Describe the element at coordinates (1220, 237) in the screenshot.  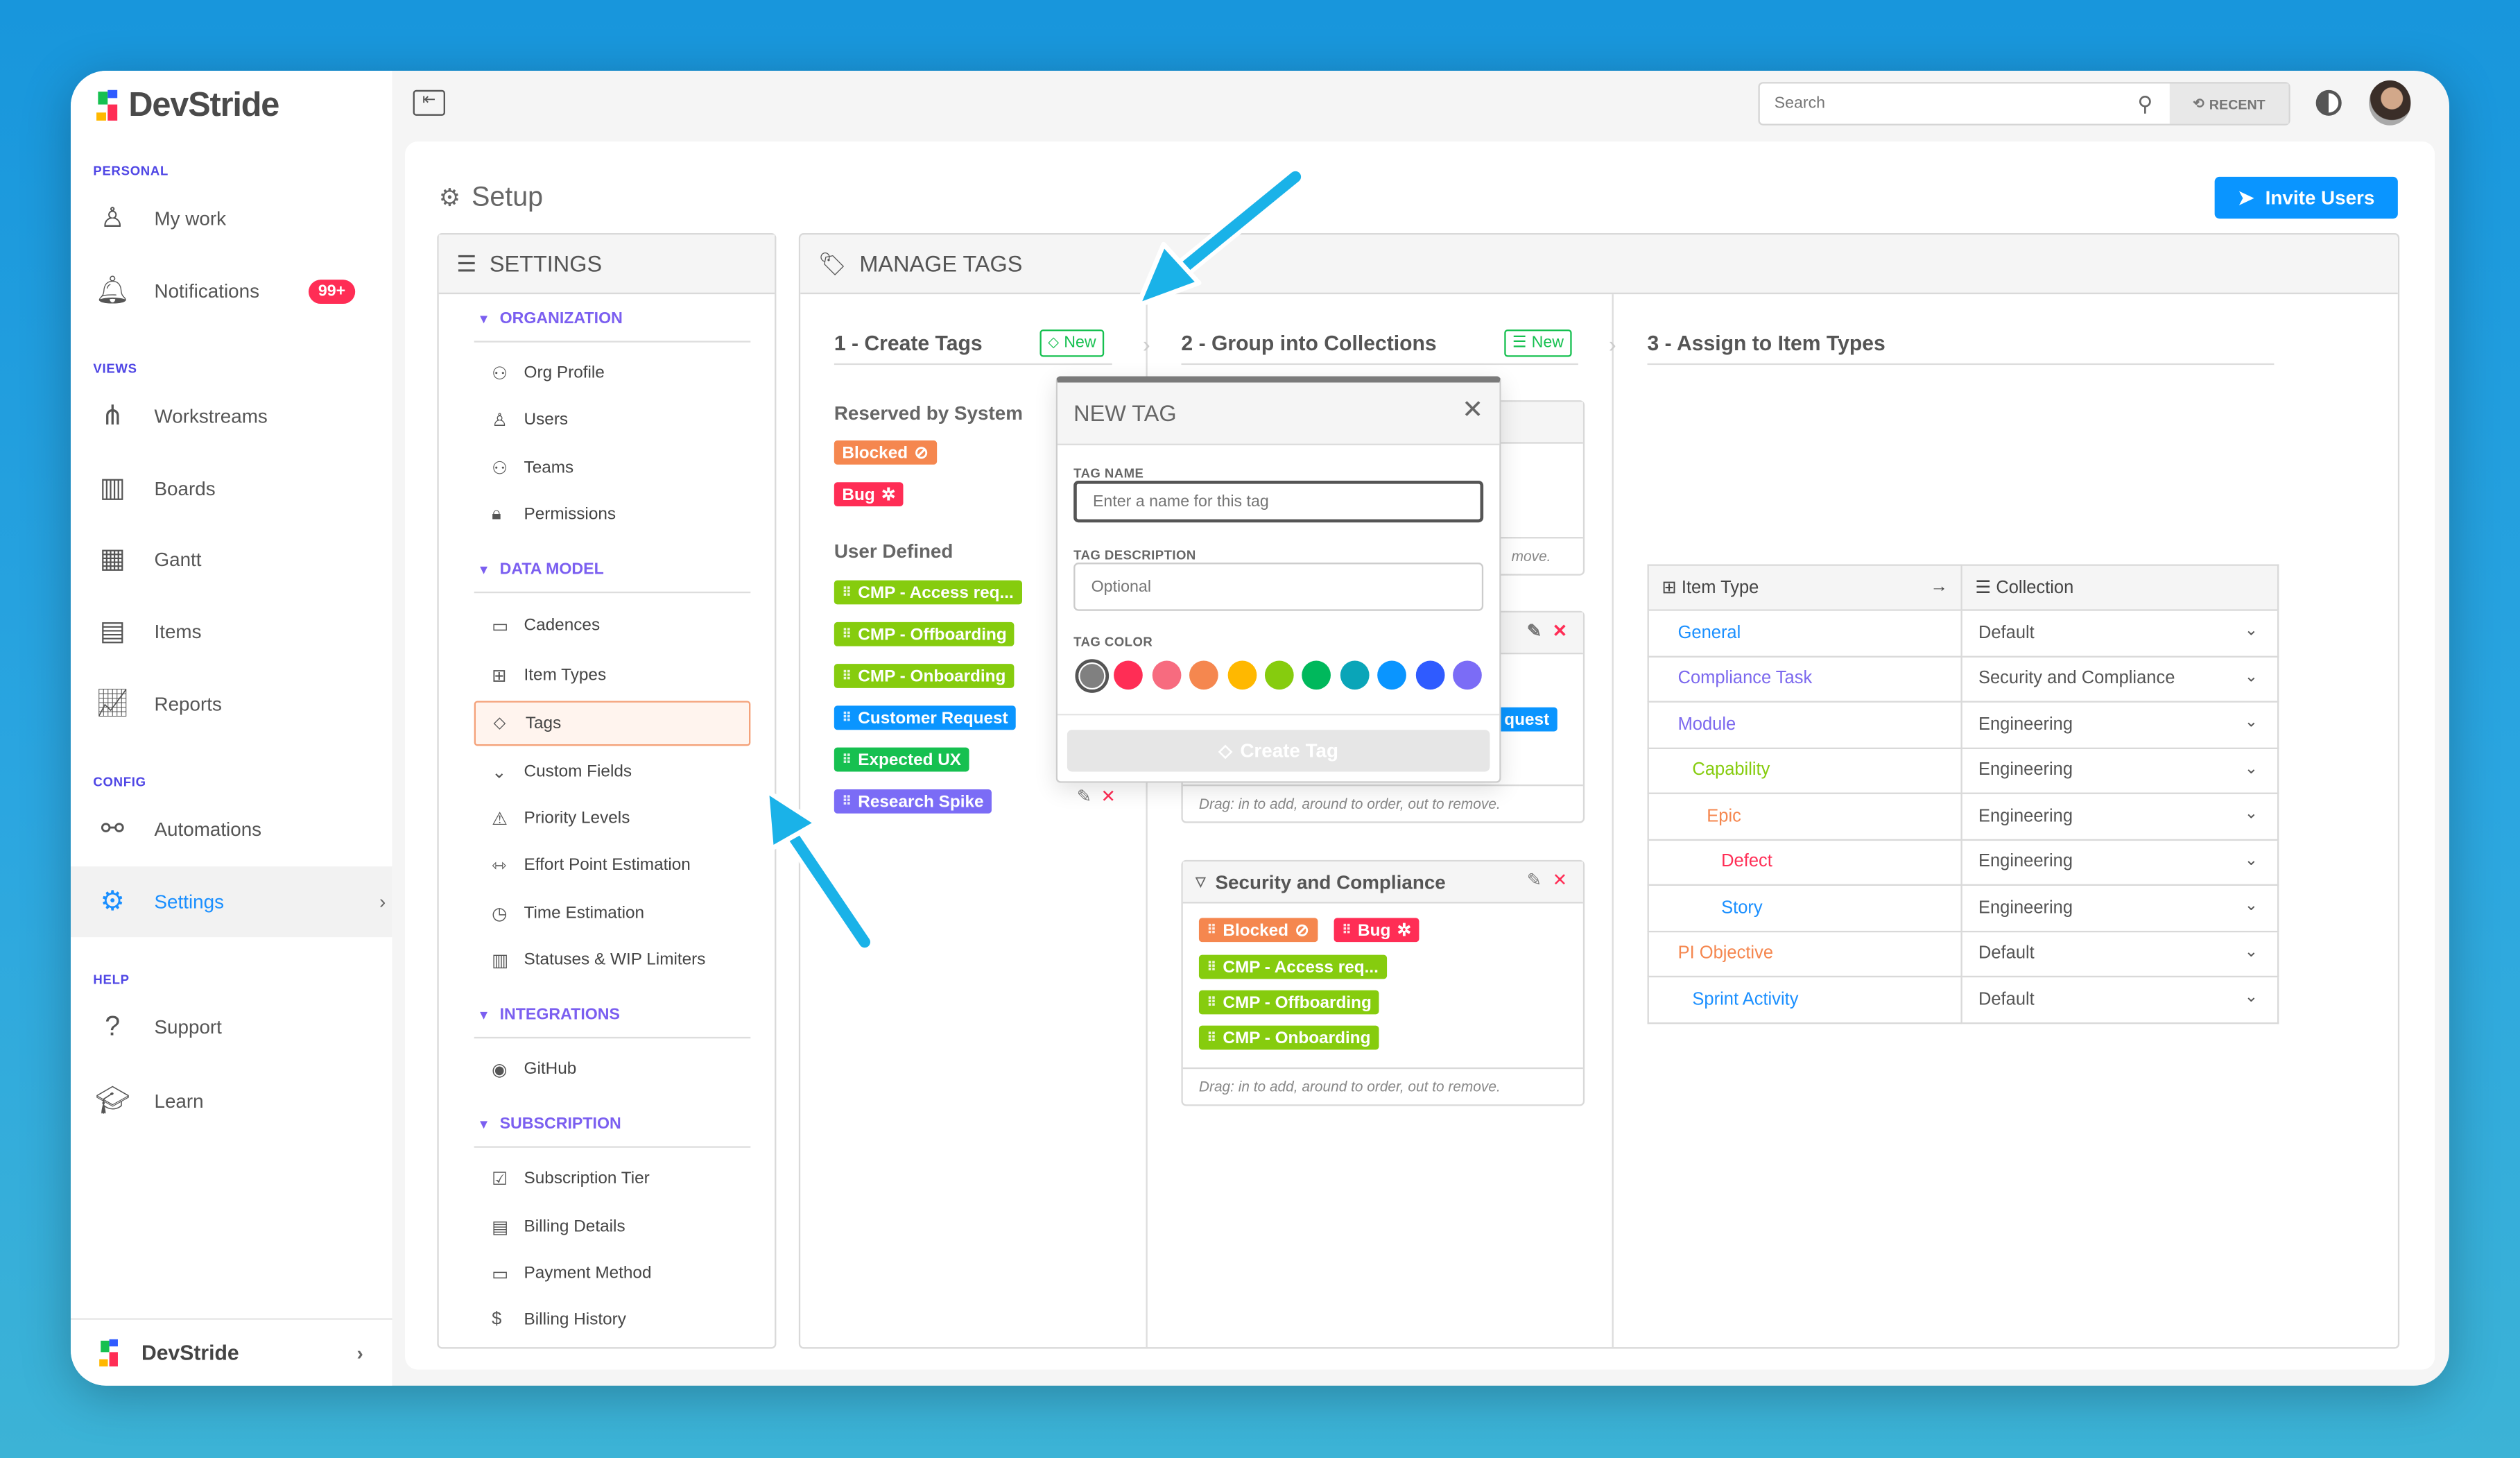
I see `arrow-pointing-to-new-tag` at that location.